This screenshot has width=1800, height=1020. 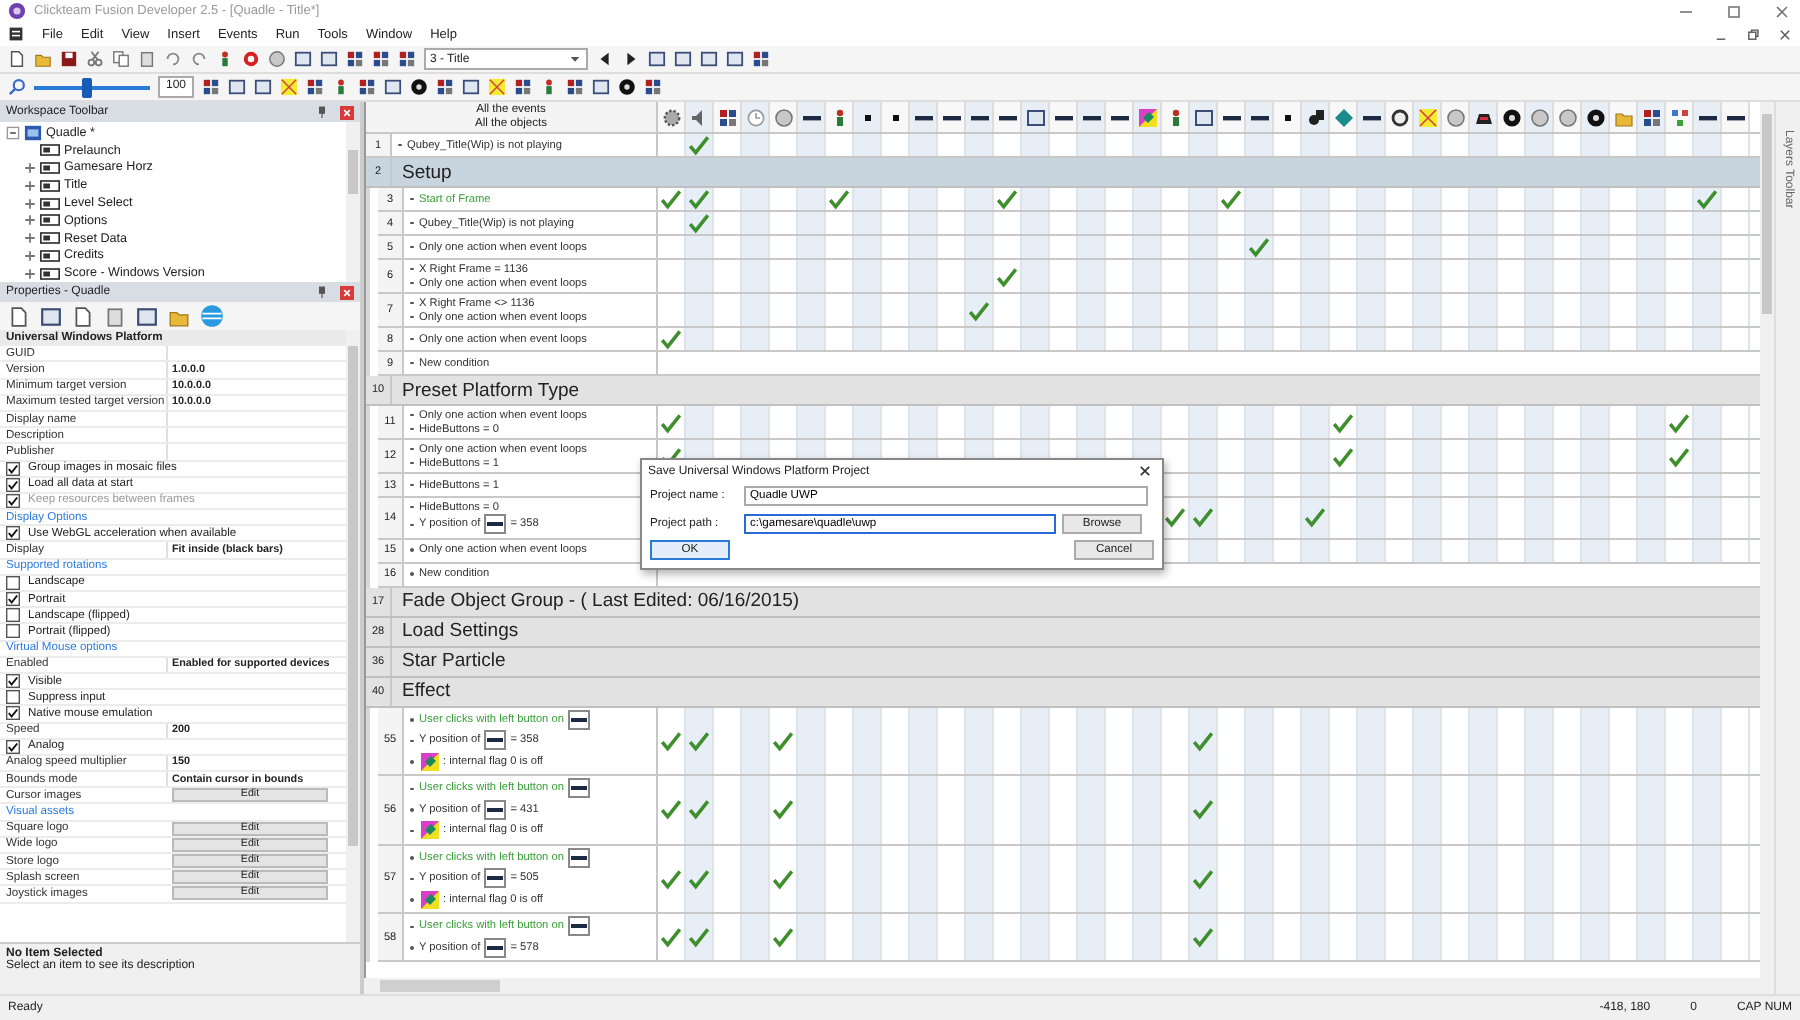 What do you see at coordinates (95, 59) in the screenshot?
I see `scissors-icon` at bounding box center [95, 59].